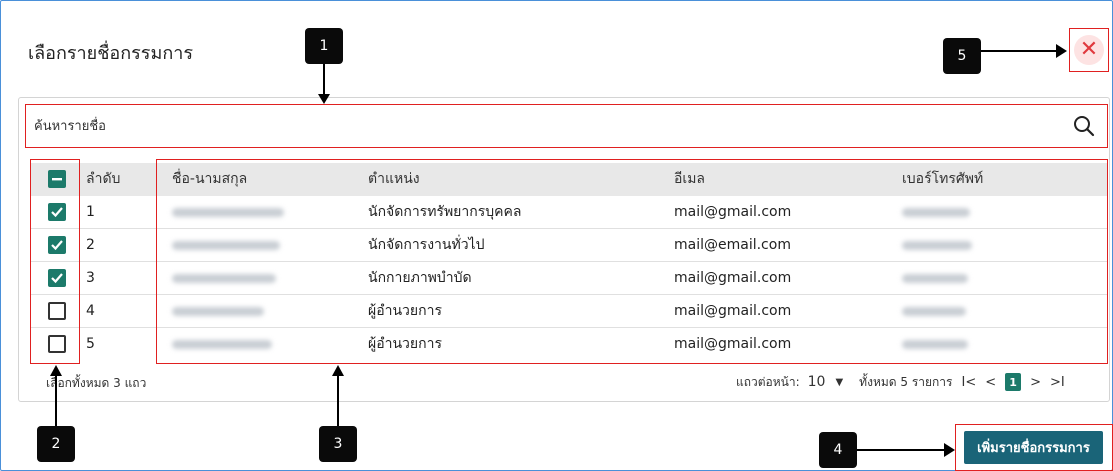 The width and height of the screenshot is (1113, 471). What do you see at coordinates (111, 53) in the screenshot?
I see `dialog-title: เลือกรายชื่อกรรมการ` at bounding box center [111, 53].